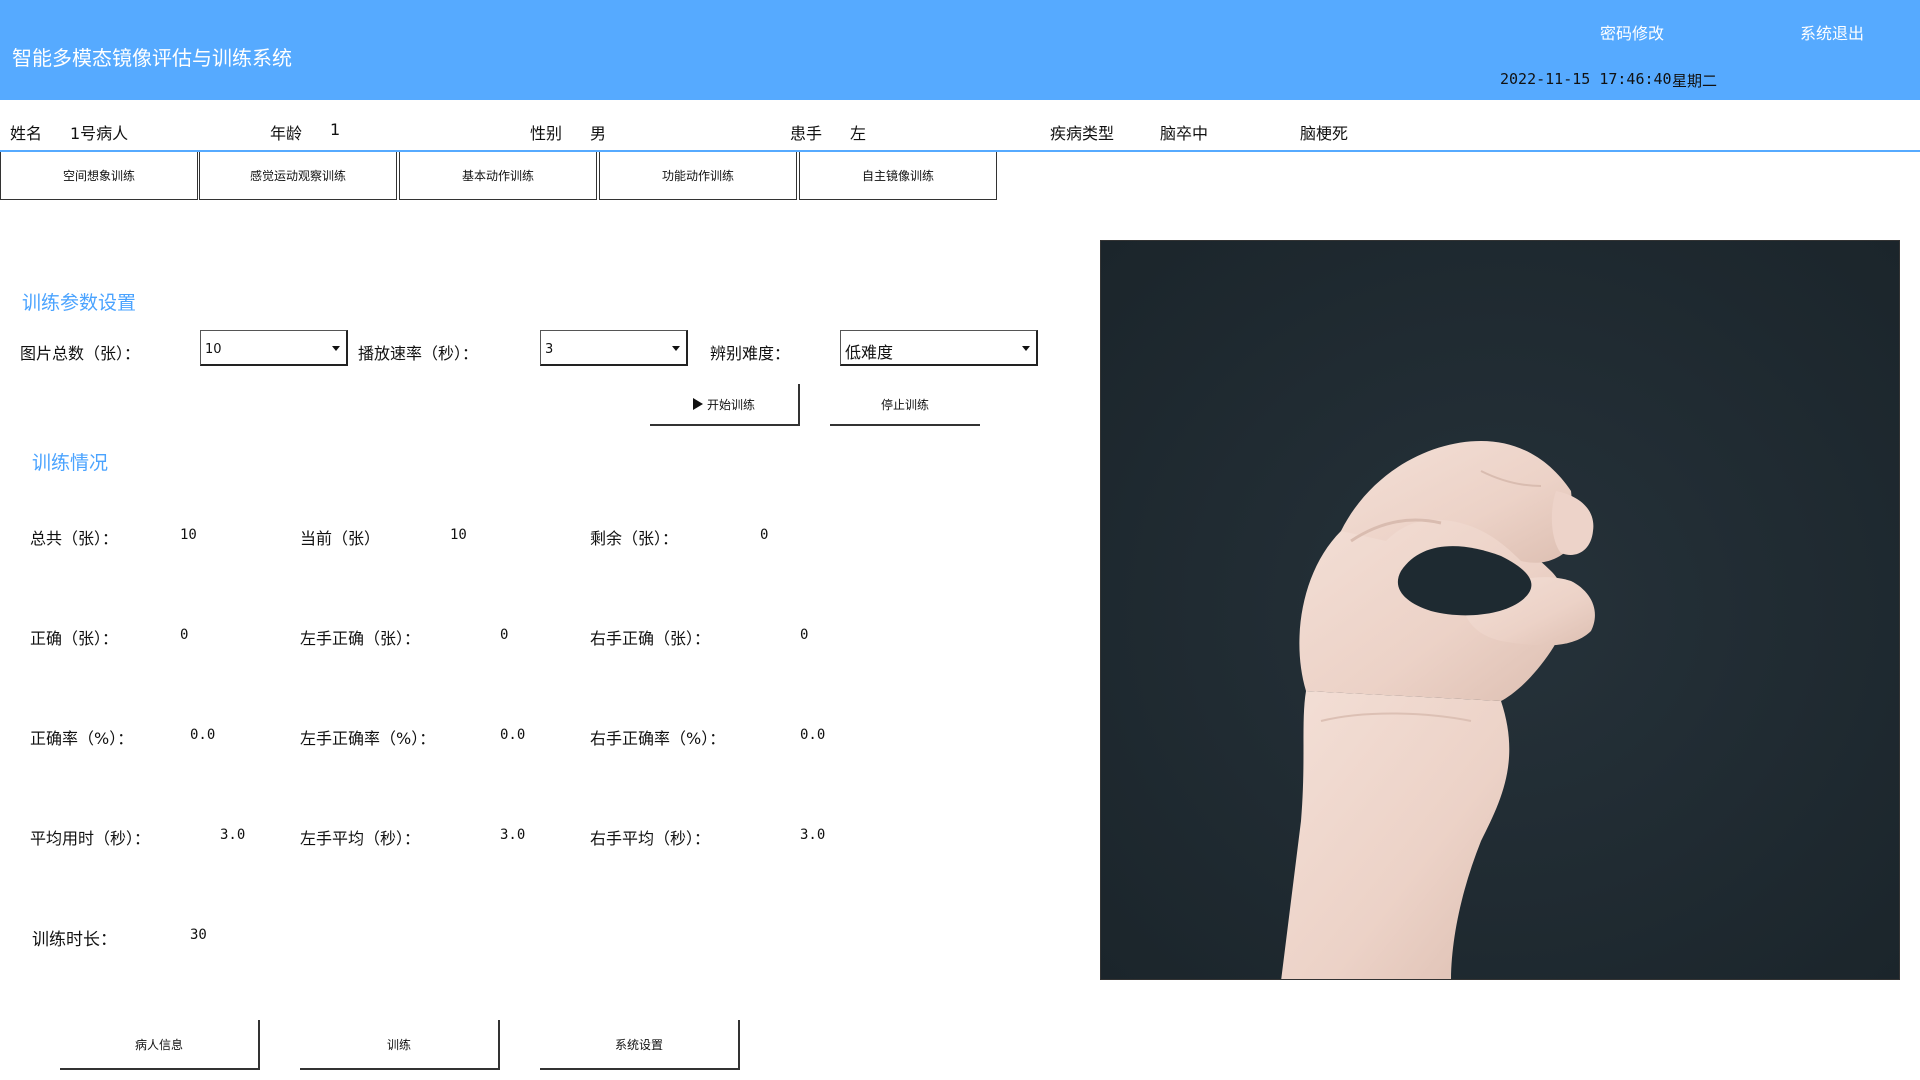  What do you see at coordinates (203, 735) in the screenshot?
I see `rate-value: 0.0` at bounding box center [203, 735].